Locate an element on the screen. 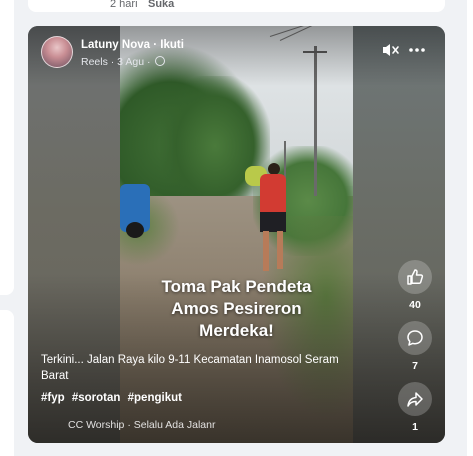  share-button is located at coordinates (415, 399).